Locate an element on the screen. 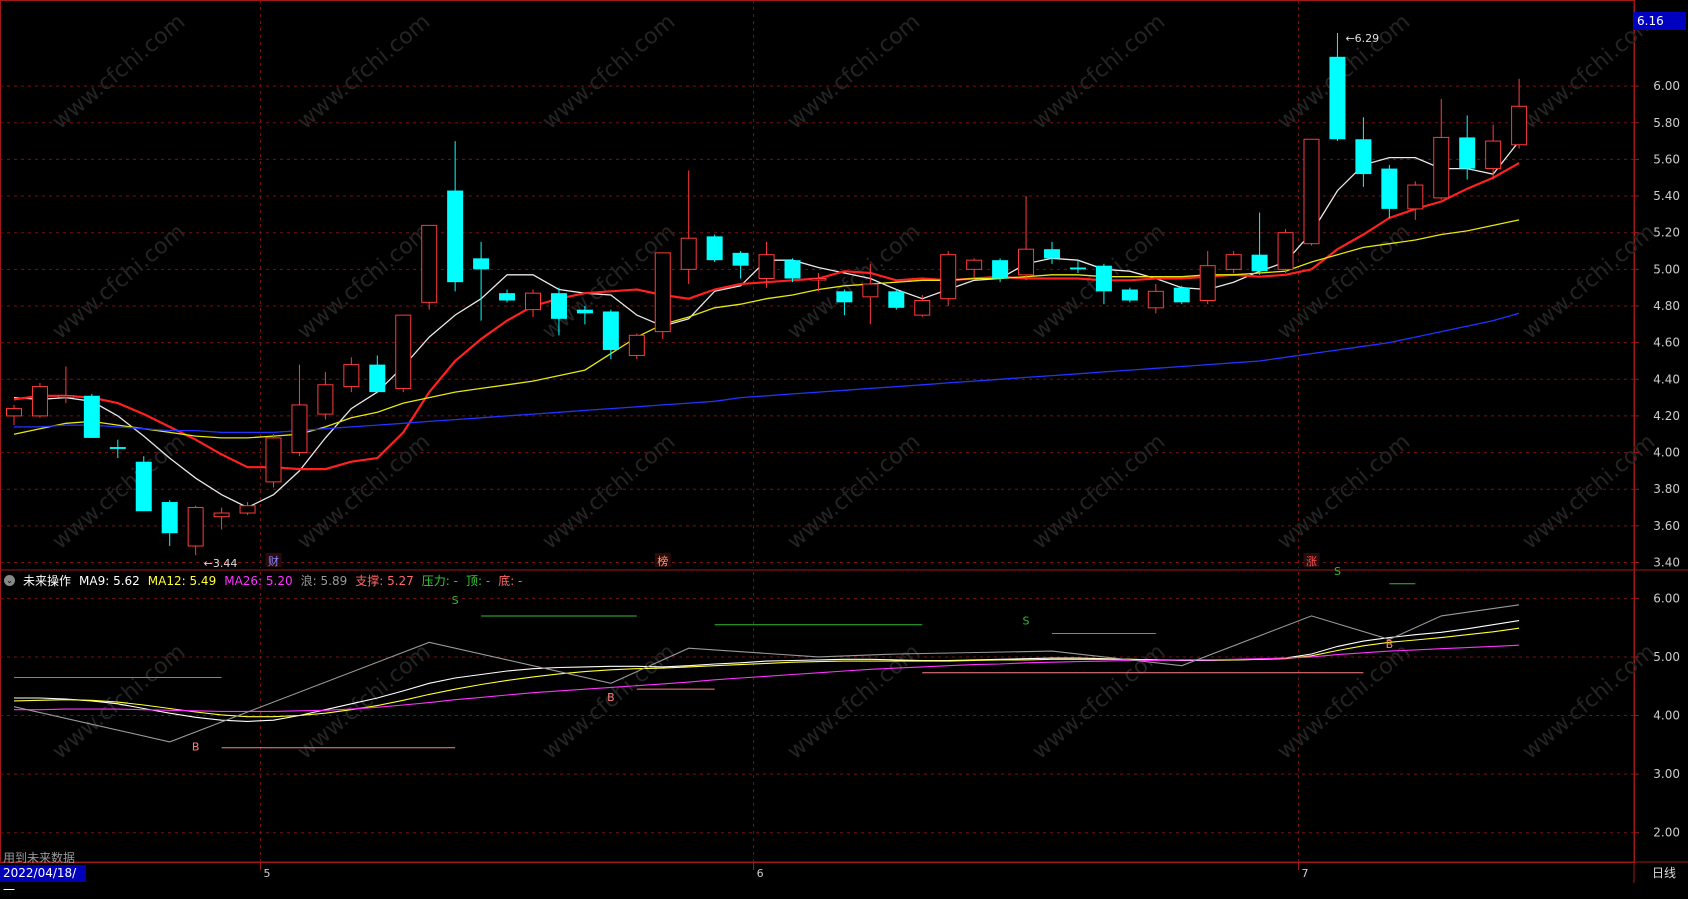 Image resolution: width=1688 pixels, height=899 pixels. legend-item: MA9: 5.62 is located at coordinates (109, 580).